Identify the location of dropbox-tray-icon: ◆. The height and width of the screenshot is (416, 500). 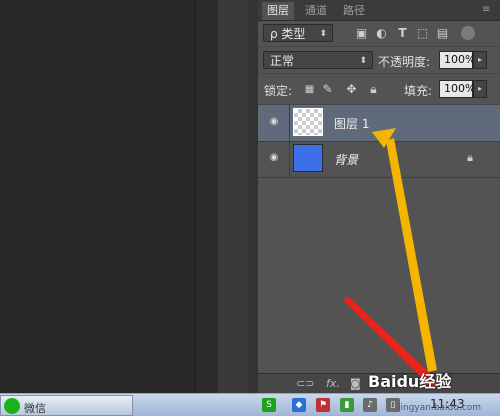
(299, 405).